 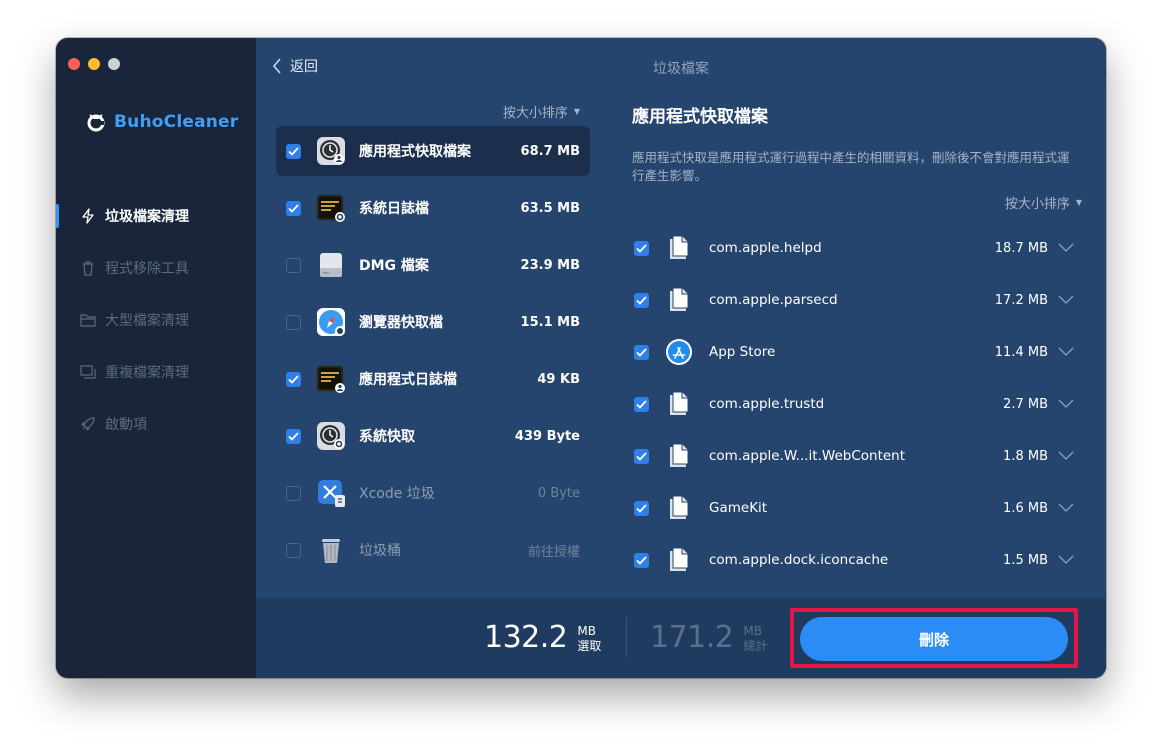 I want to click on trash-icon, so click(x=88, y=268).